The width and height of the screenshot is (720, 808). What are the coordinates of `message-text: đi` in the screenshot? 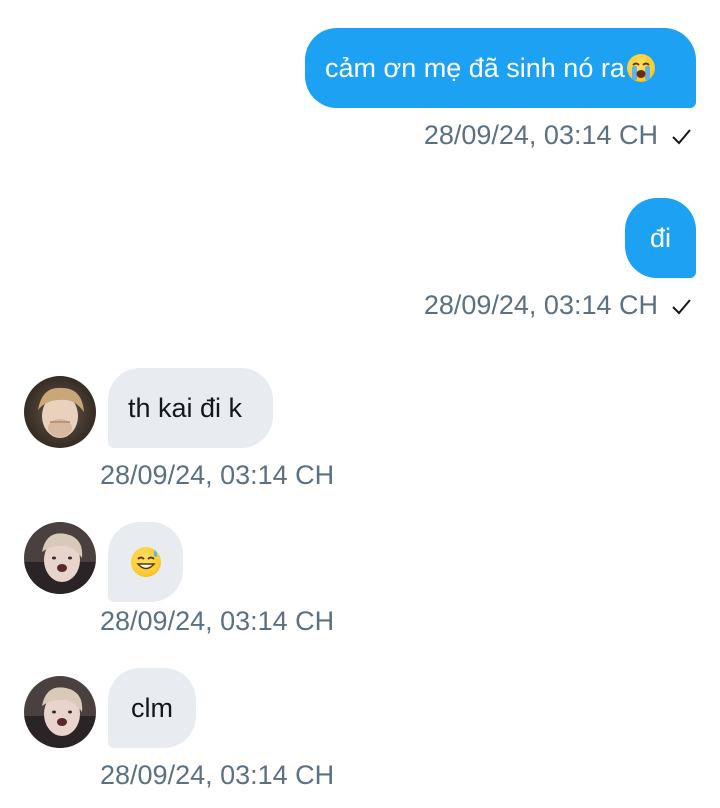 It's located at (660, 237).